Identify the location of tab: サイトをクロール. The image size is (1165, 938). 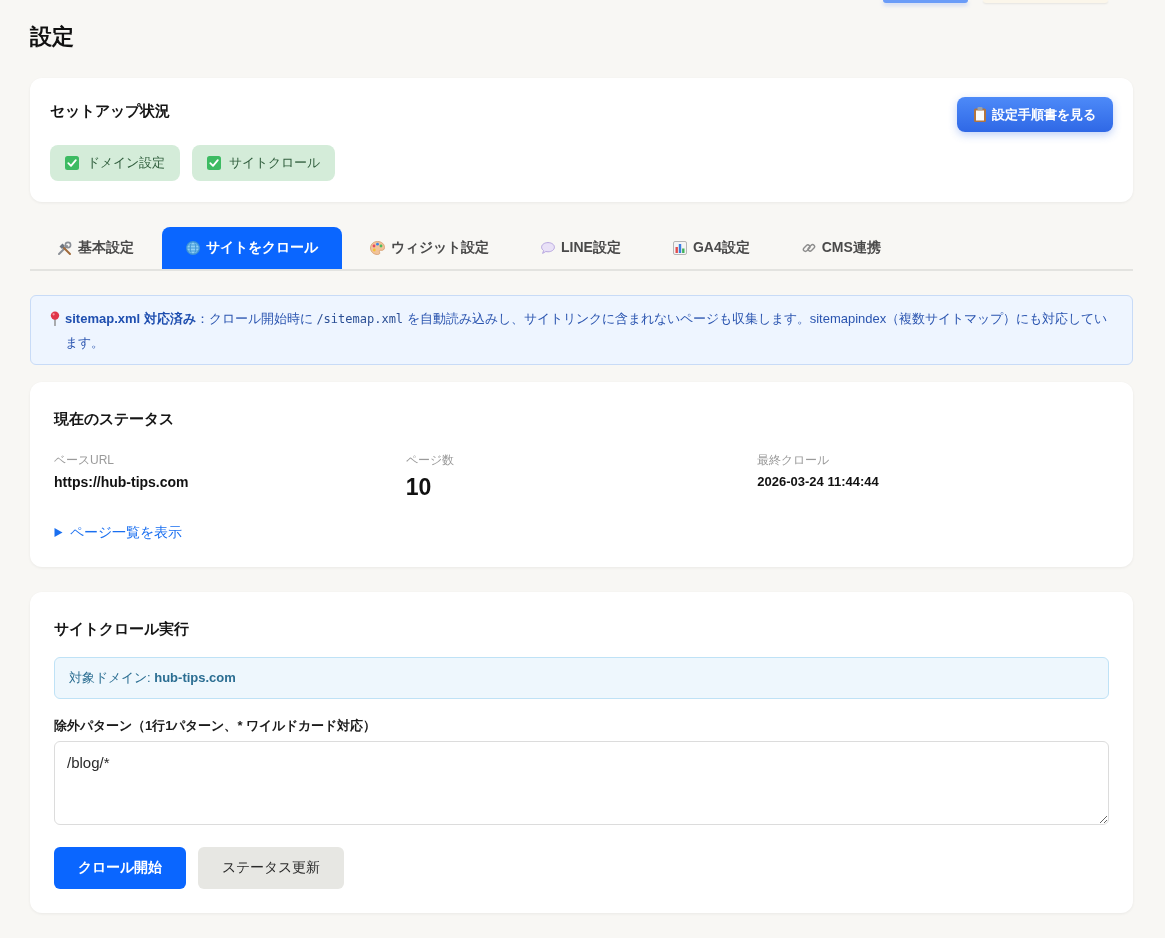
(252, 248).